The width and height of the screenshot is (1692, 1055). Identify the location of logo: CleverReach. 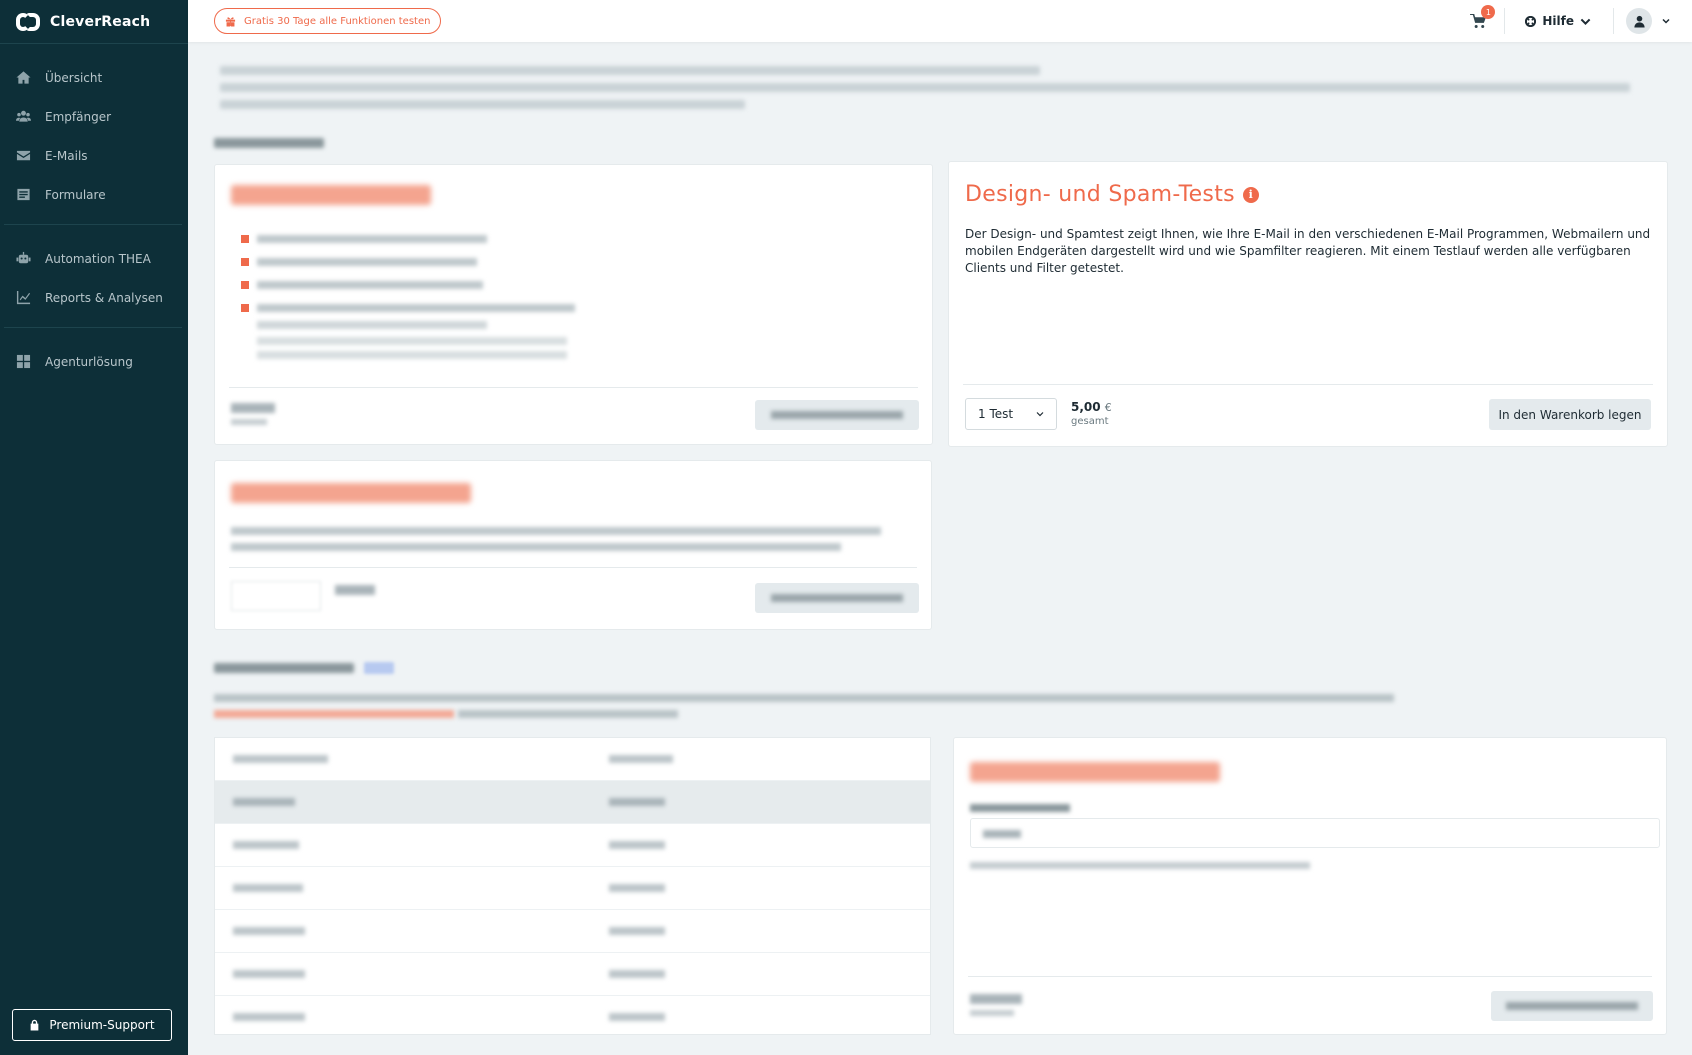
(94, 22).